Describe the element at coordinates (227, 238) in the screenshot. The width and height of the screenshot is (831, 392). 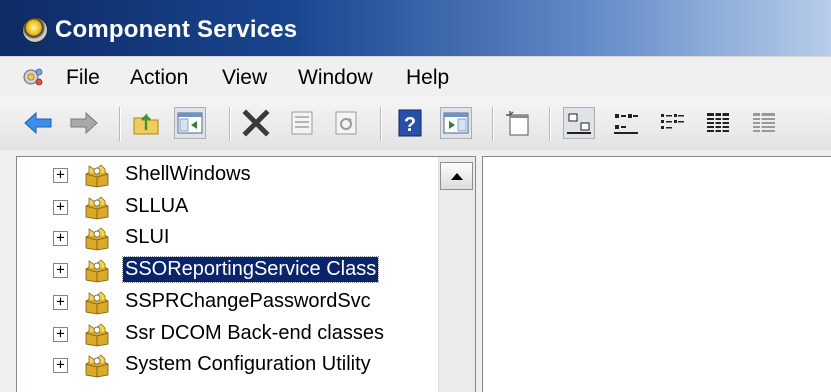
I see `tree-item: + SLUI` at that location.